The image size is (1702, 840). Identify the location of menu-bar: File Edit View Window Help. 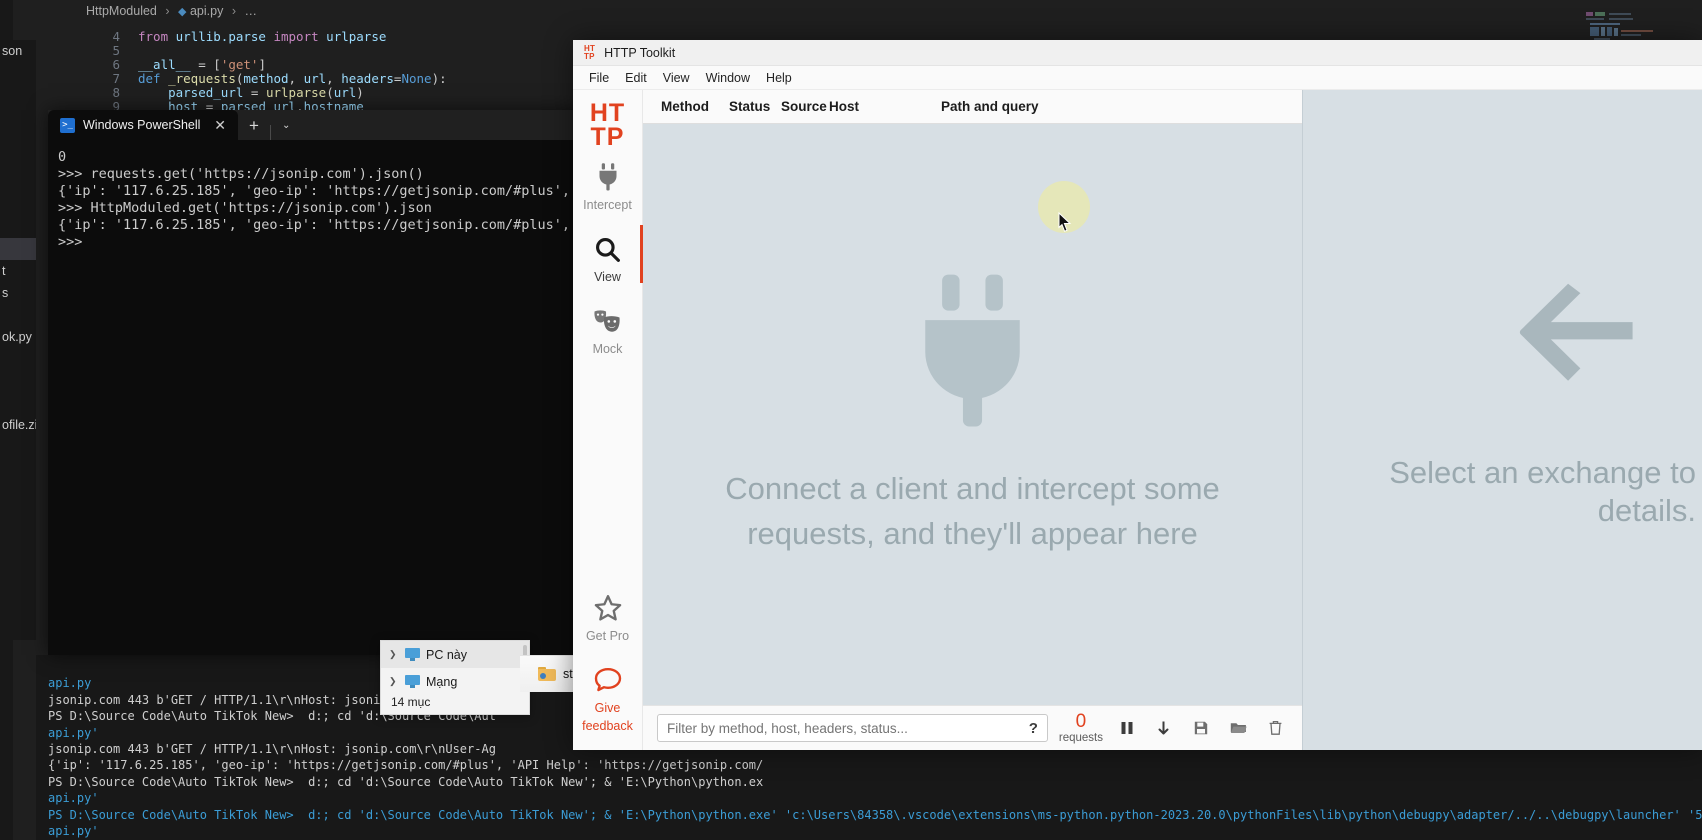
(1137, 78).